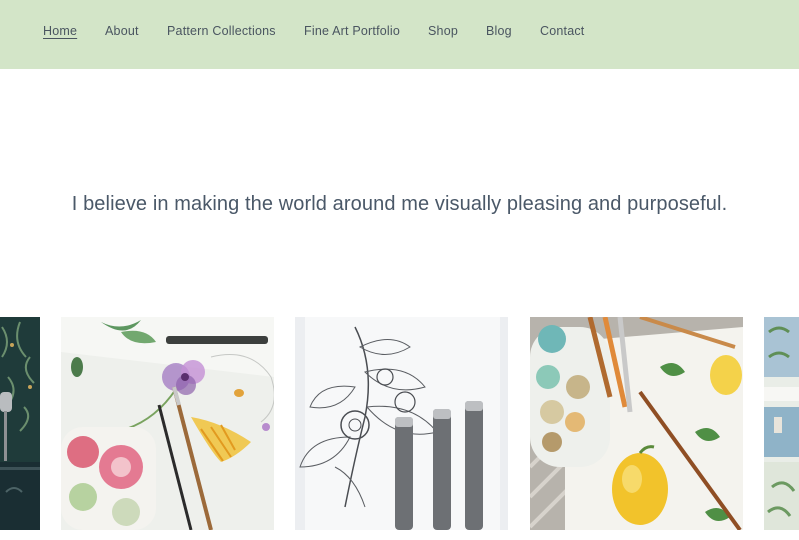 This screenshot has height=540, width=799. What do you see at coordinates (636, 423) in the screenshot?
I see `gallery-image-lemon-watercolor` at bounding box center [636, 423].